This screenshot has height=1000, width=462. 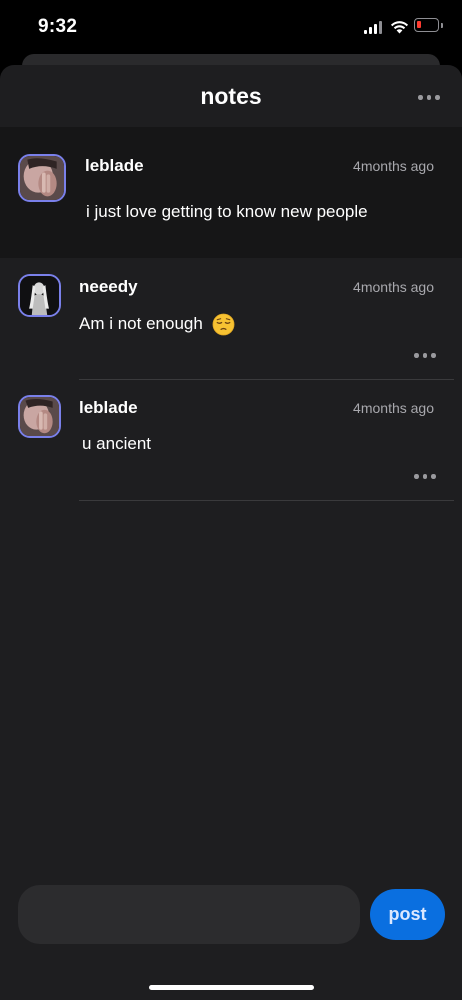 What do you see at coordinates (116, 443) in the screenshot?
I see `note-text: u ancient` at bounding box center [116, 443].